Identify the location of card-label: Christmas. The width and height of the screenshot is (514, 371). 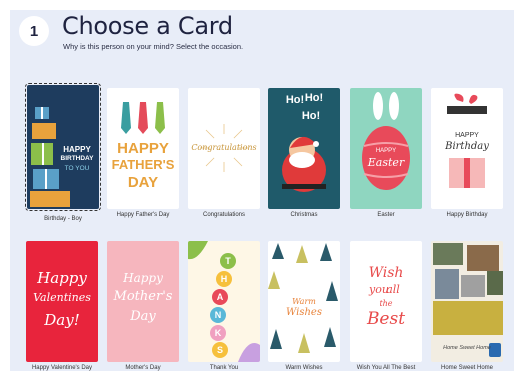
(304, 215).